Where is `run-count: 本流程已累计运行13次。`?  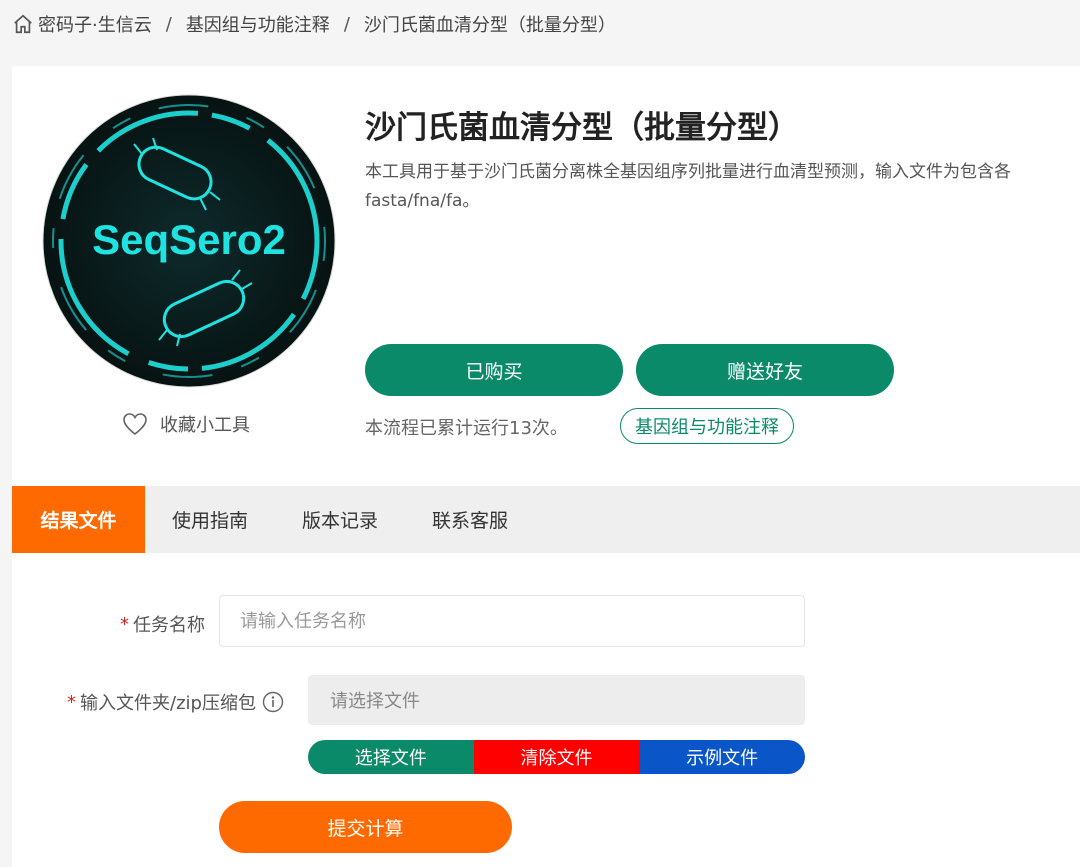 run-count: 本流程已累计运行13次。 is located at coordinates (466, 428).